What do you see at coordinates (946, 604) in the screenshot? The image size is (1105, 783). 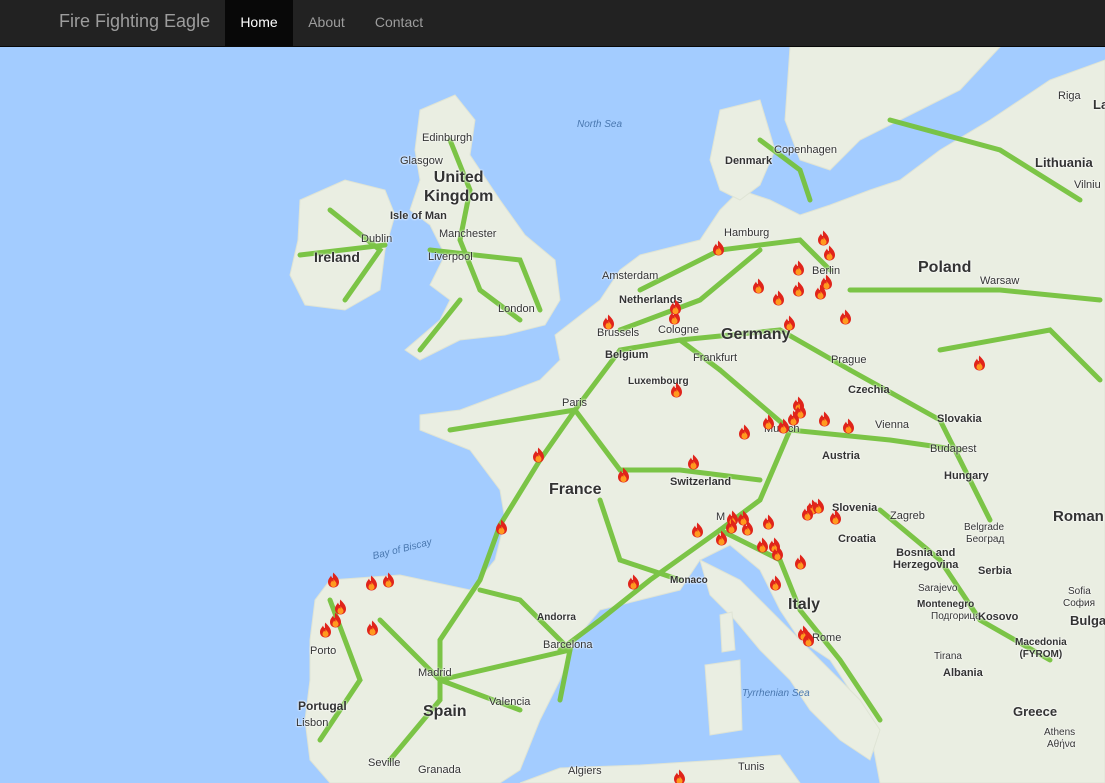 I see `label-montenegro: Montenegro` at bounding box center [946, 604].